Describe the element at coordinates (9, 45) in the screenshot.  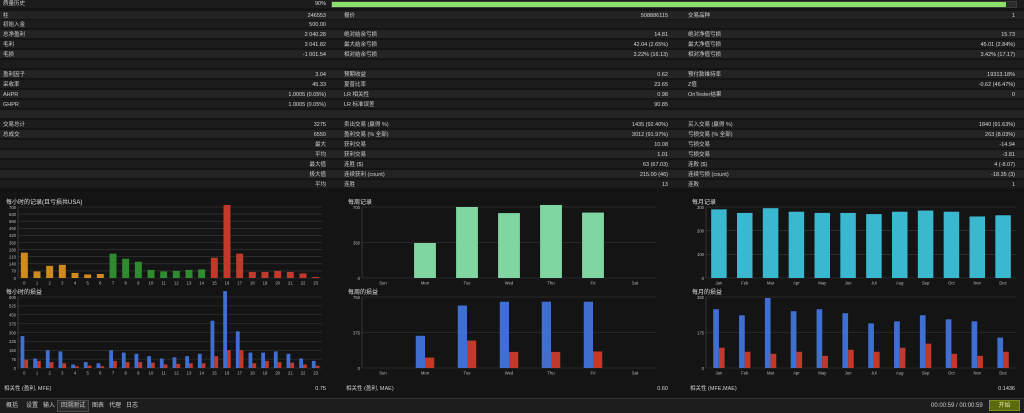
I see `stat-label: 毛利` at that location.